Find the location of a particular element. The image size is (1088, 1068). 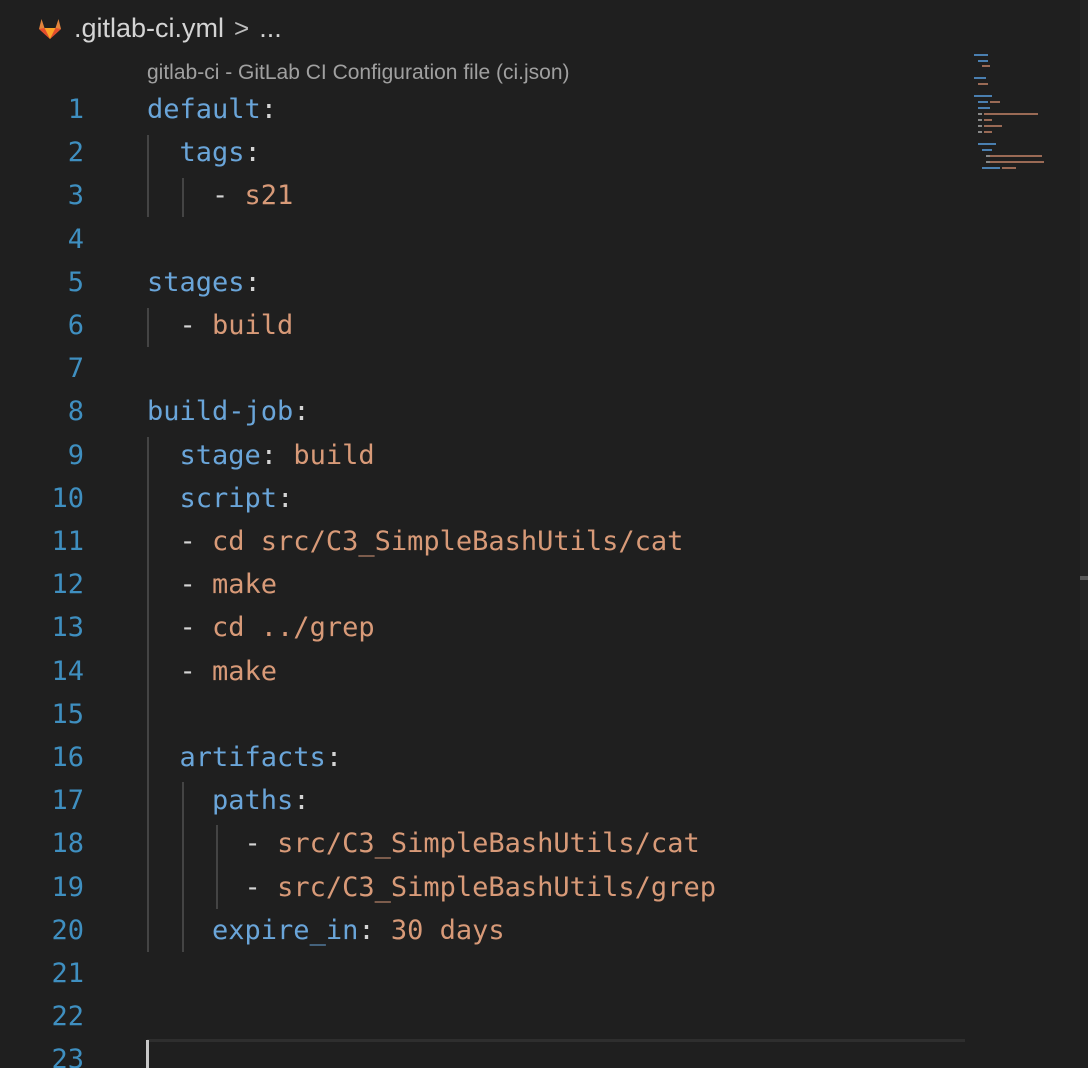

line-number: 22 is located at coordinates (67, 1017).